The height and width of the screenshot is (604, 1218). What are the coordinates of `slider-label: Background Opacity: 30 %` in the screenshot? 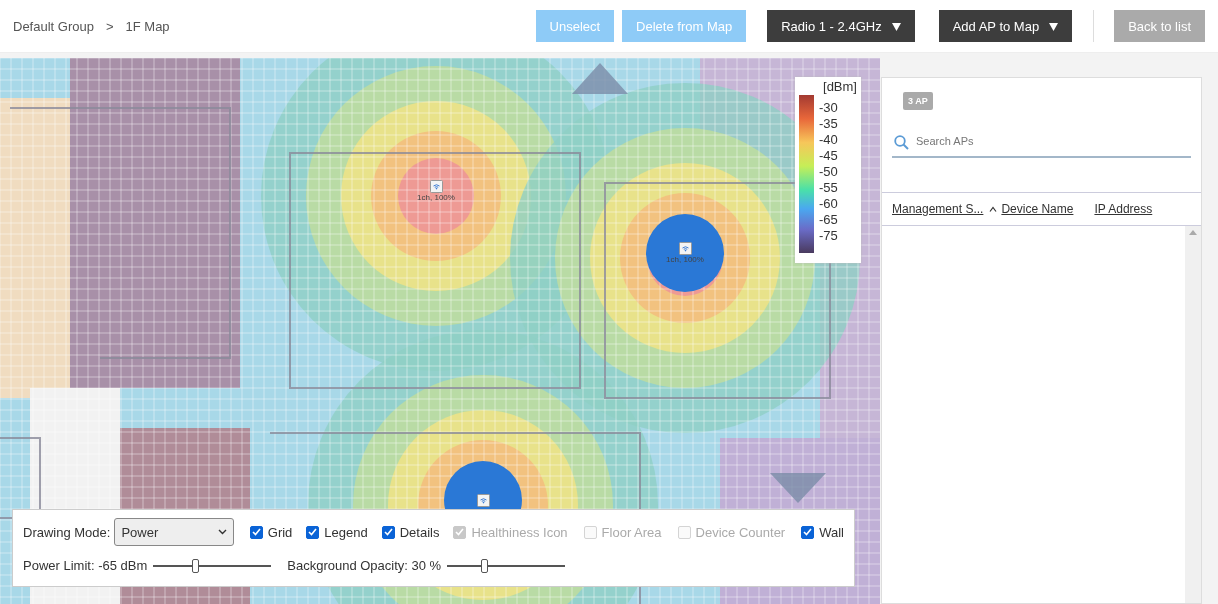 It's located at (364, 565).